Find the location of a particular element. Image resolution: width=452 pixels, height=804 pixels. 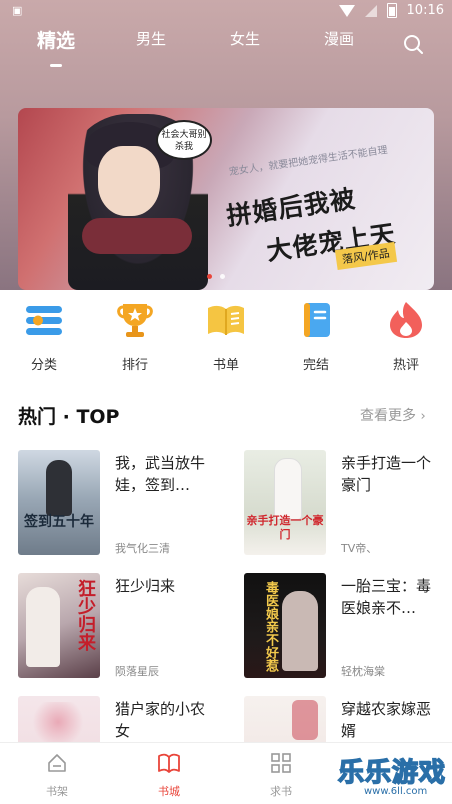

shortcut-label: 书单 is located at coordinates (225, 365).